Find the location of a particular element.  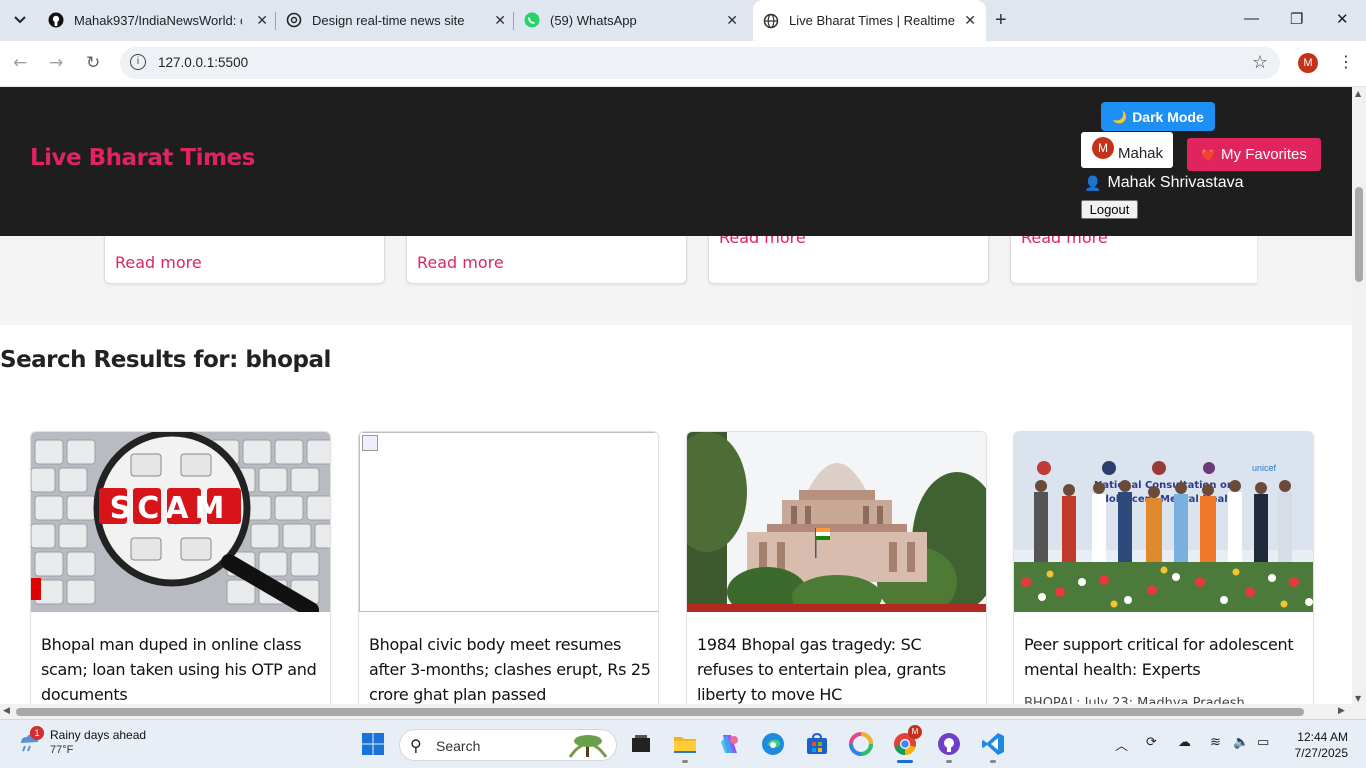

site-logo: Live Bharat Times is located at coordinates (142, 158).